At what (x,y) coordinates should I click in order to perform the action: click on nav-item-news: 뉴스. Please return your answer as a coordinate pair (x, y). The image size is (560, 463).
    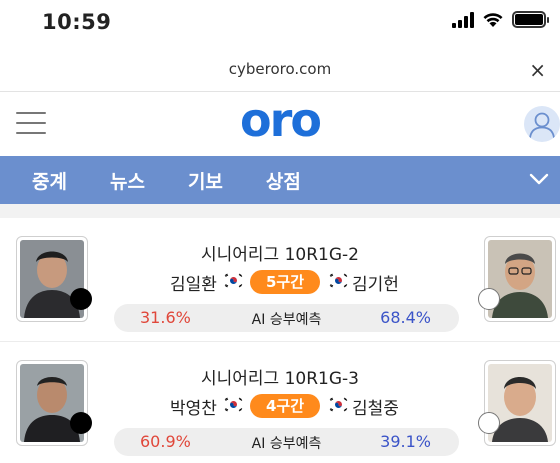
    Looking at the image, I should click on (127, 180).